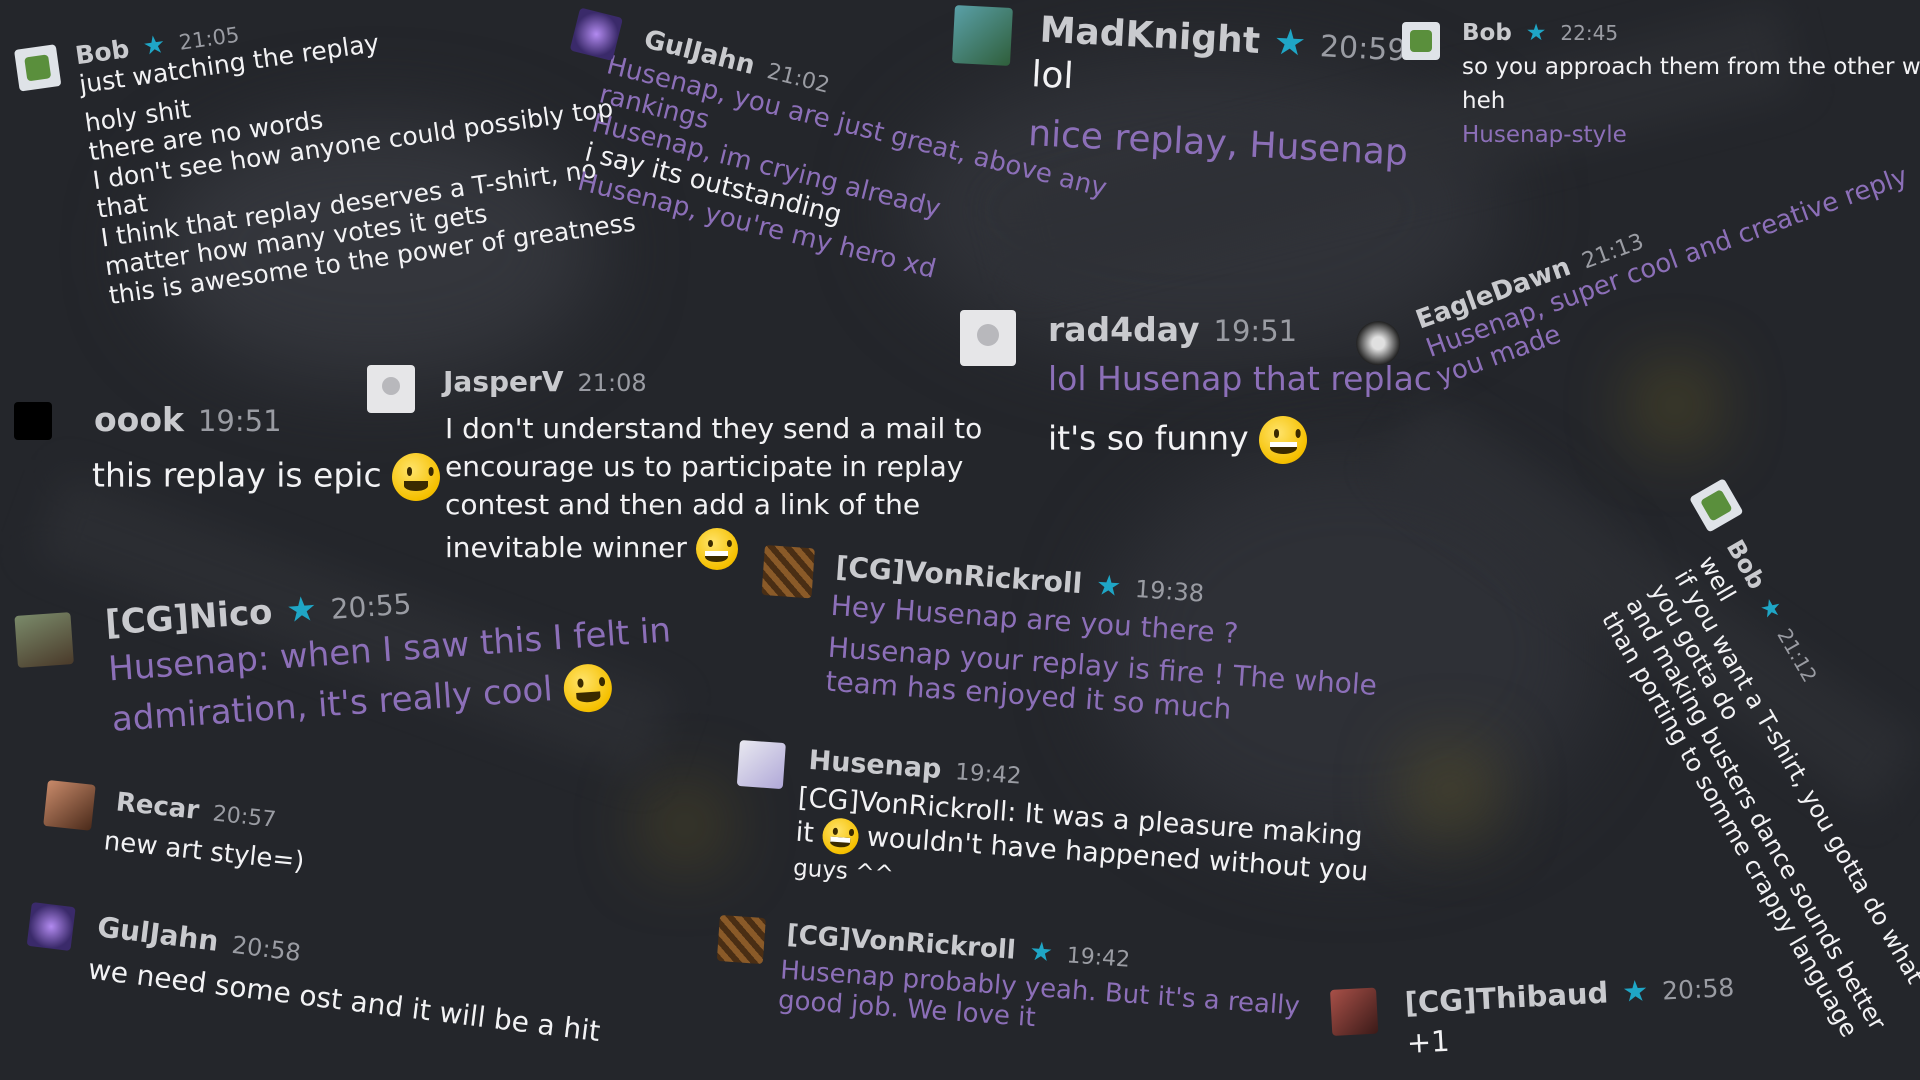  What do you see at coordinates (1240, 378) in the screenshot?
I see `message-line: lol Husenap that replac` at bounding box center [1240, 378].